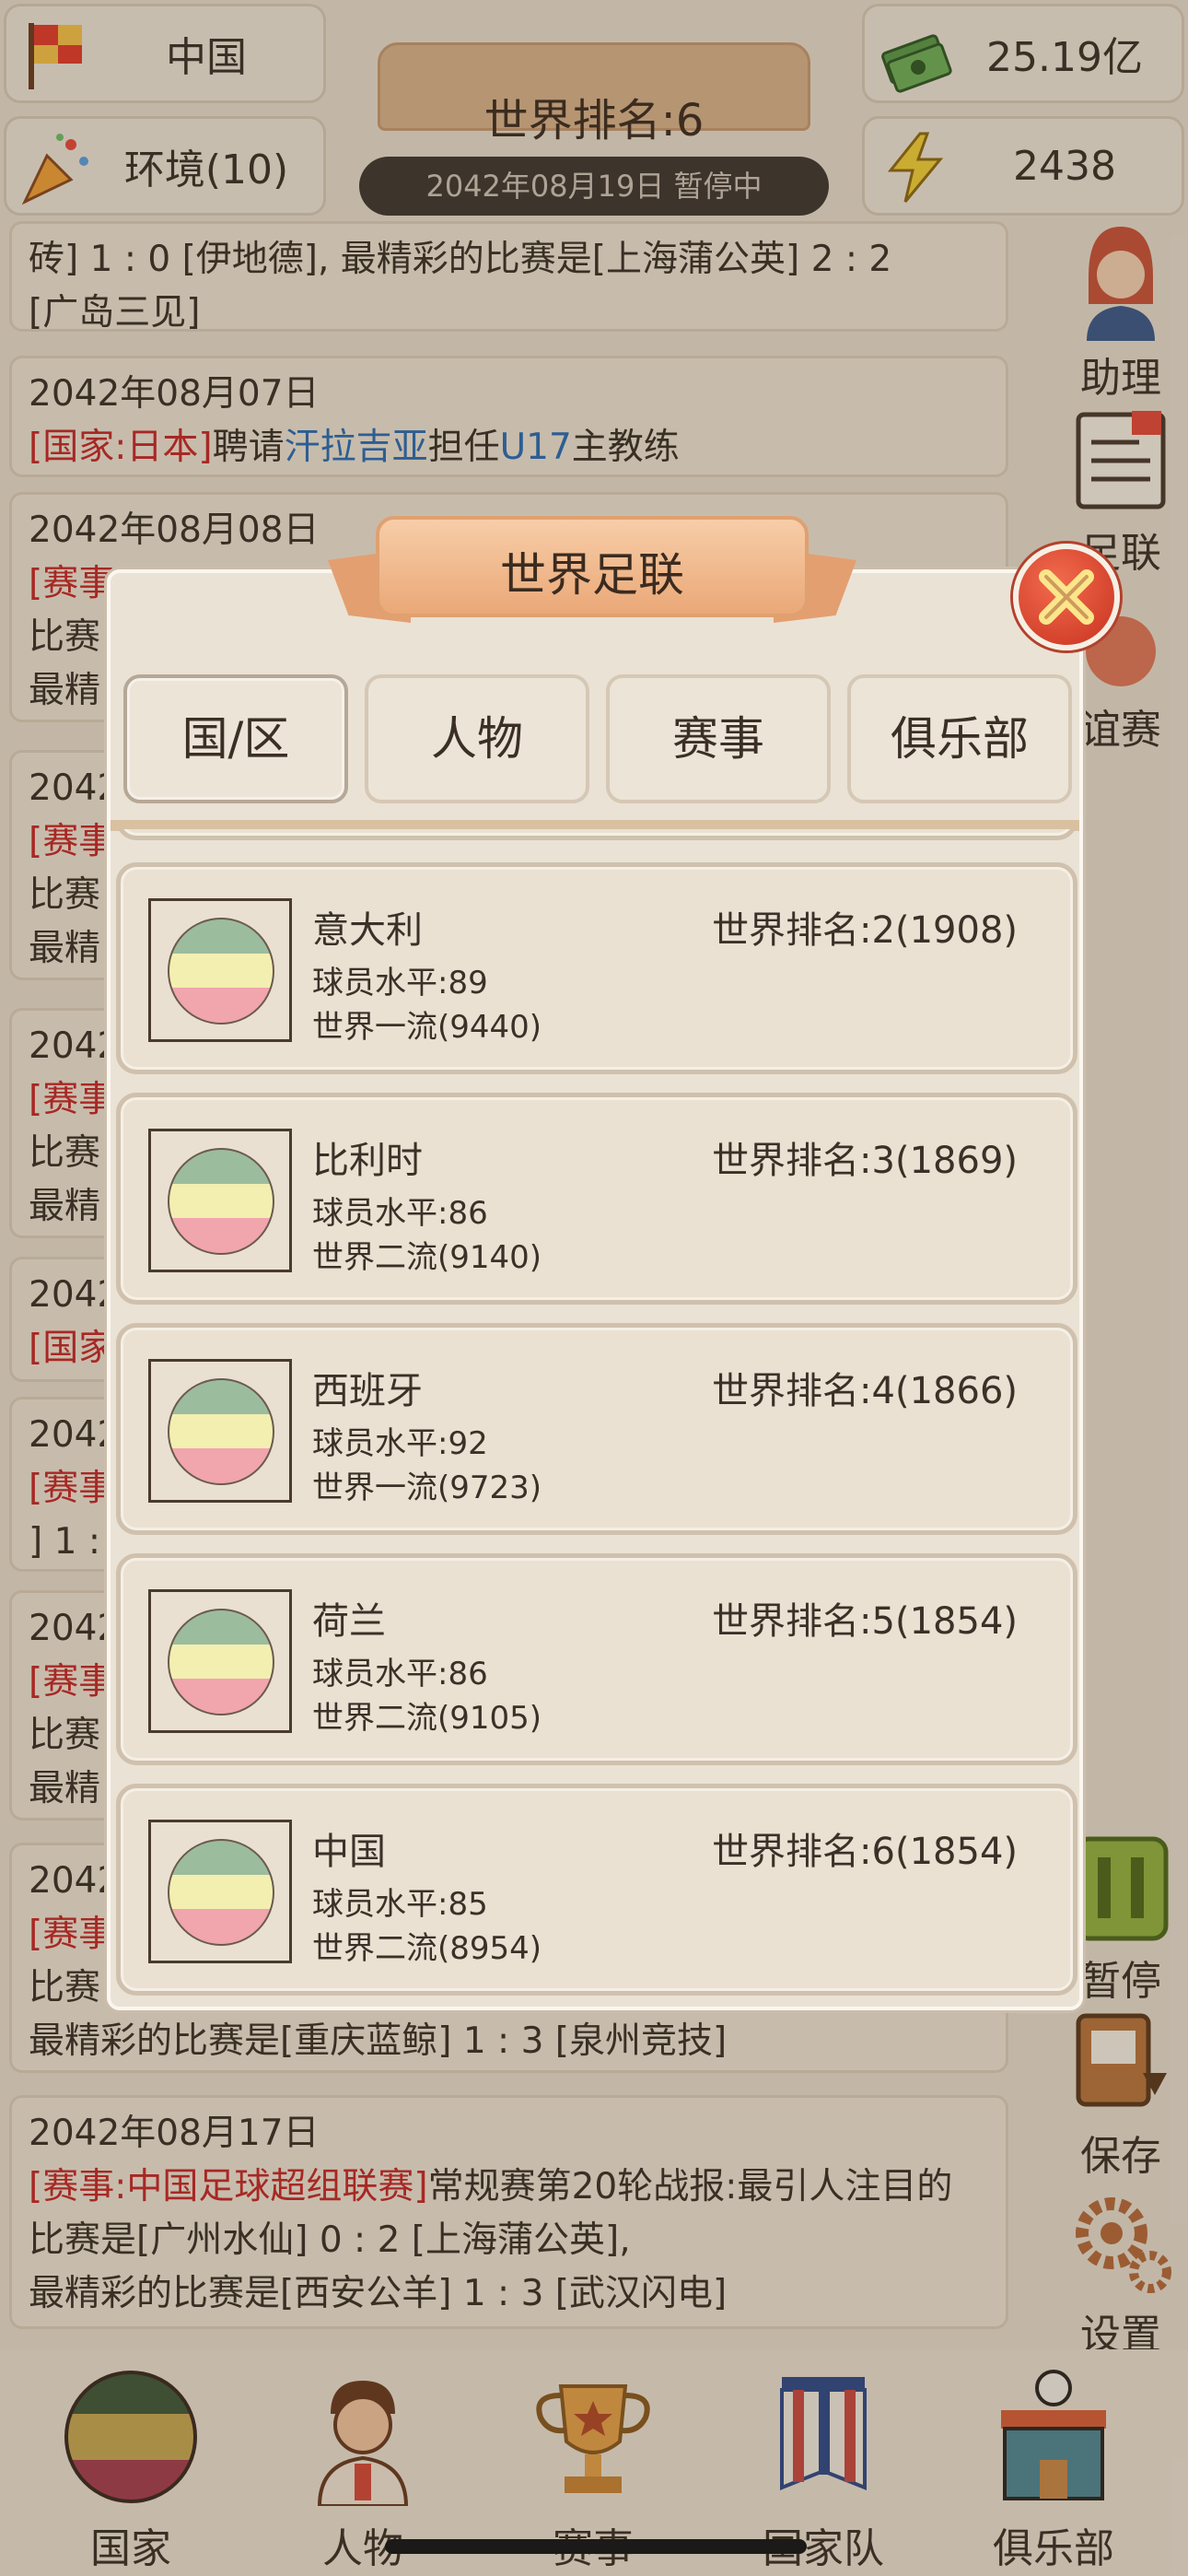 This screenshot has width=1188, height=2576. Describe the element at coordinates (400, 1905) in the screenshot. I see `player-level: 球员水平:85` at that location.